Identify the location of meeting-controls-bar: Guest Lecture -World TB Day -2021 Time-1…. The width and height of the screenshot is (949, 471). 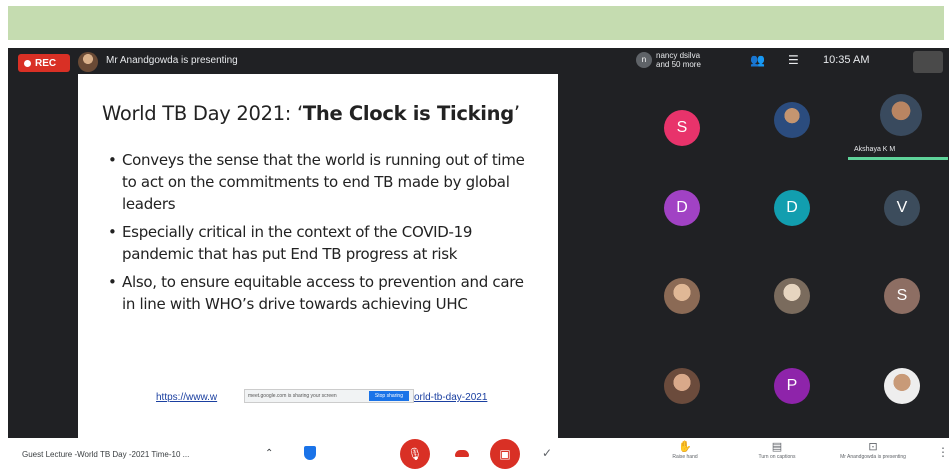
(474, 454).